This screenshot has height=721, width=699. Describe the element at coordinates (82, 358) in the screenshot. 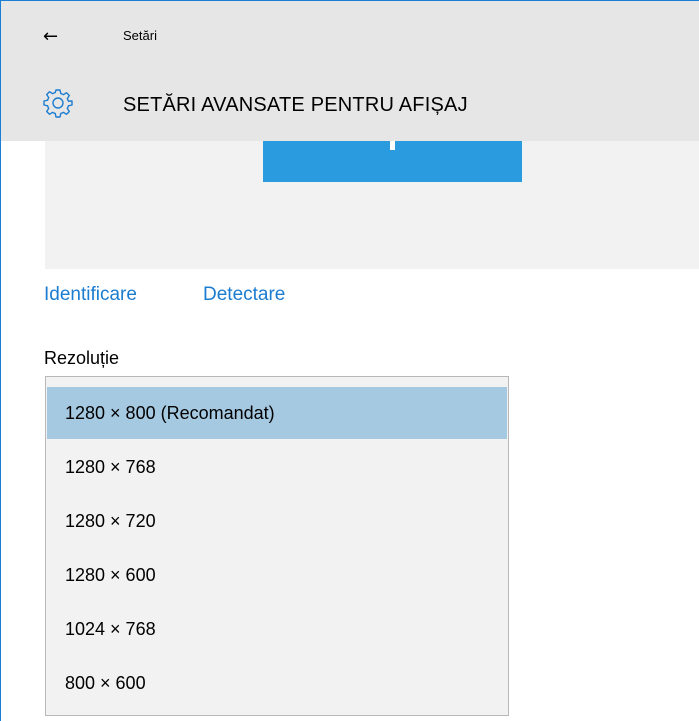

I see `resolution-label: Rezoluție` at that location.